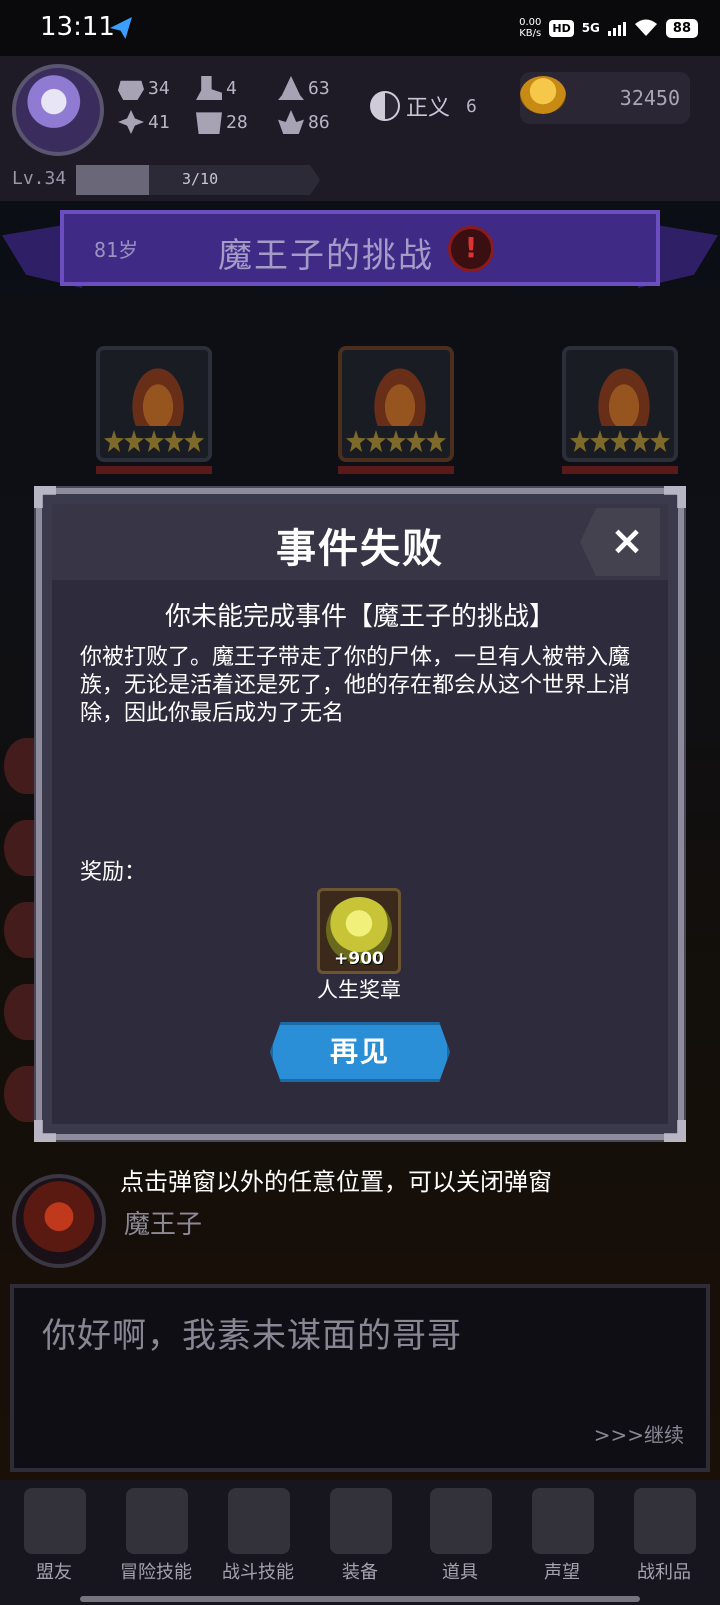 This screenshot has height=1605, width=720. I want to click on backpack-icon, so click(259, 1521).